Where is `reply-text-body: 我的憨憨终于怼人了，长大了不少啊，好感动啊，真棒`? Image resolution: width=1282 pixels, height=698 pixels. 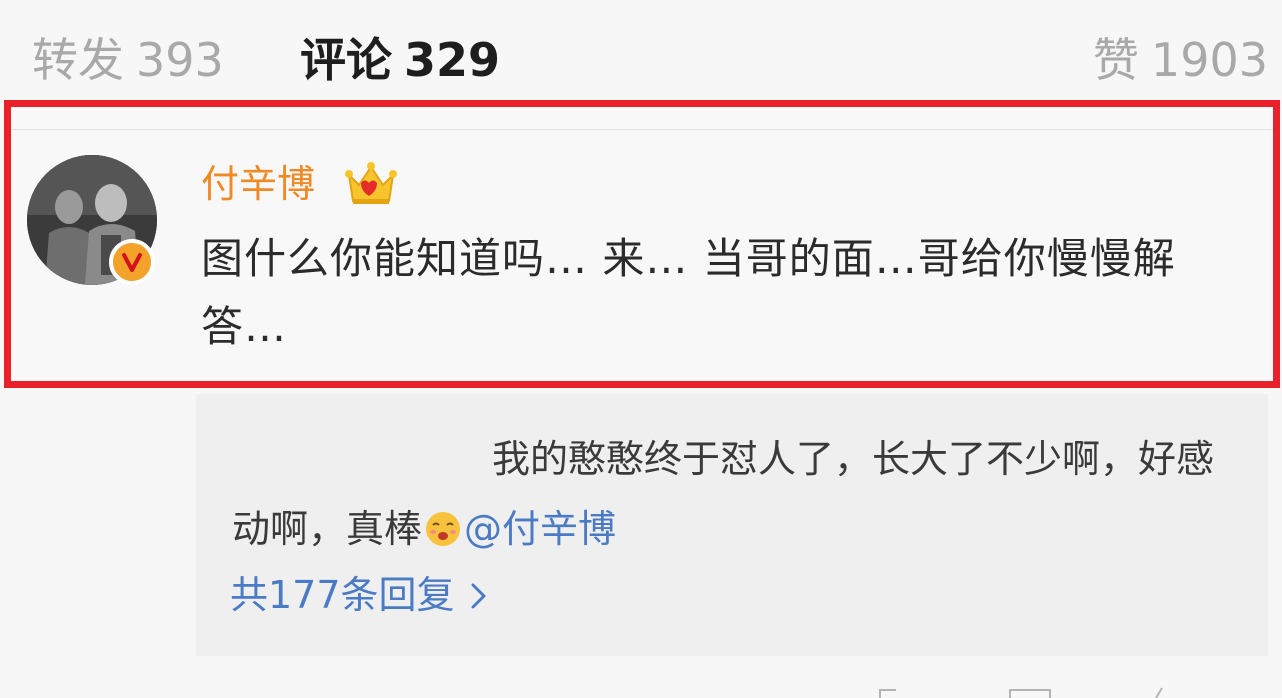 reply-text-body: 我的憨憨终于怼人了，长大了不少啊，好感动啊，真棒 is located at coordinates (723, 494).